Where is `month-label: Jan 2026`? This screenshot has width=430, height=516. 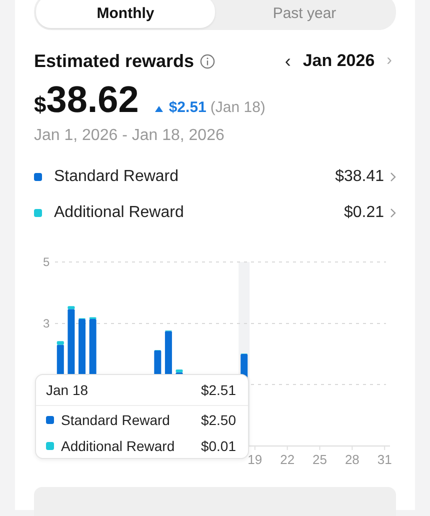 month-label: Jan 2026 is located at coordinates (338, 61).